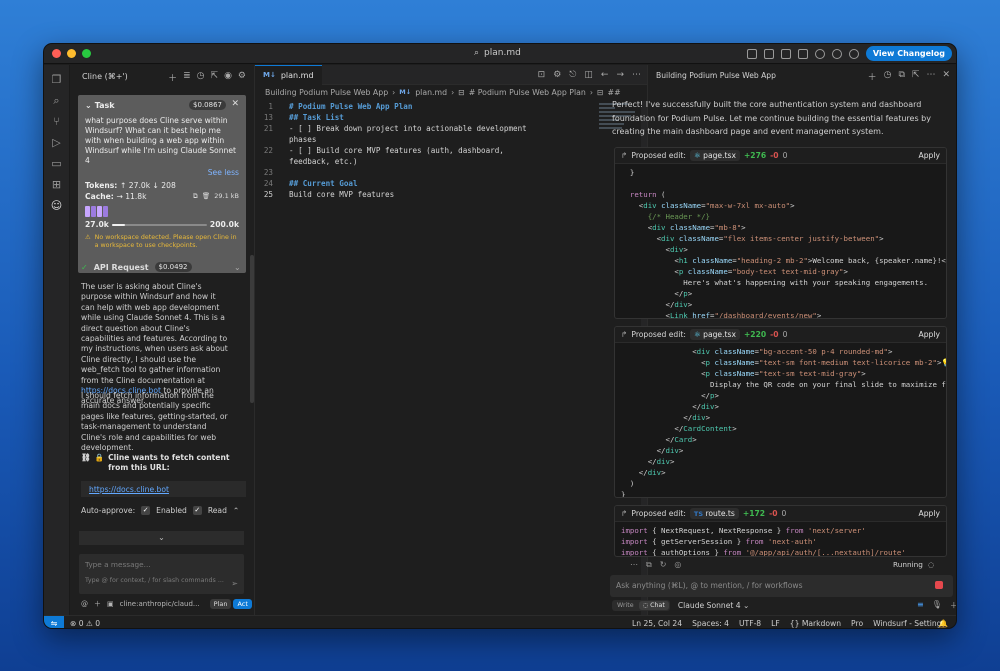  I want to click on github-icon: ◎, so click(677, 565).